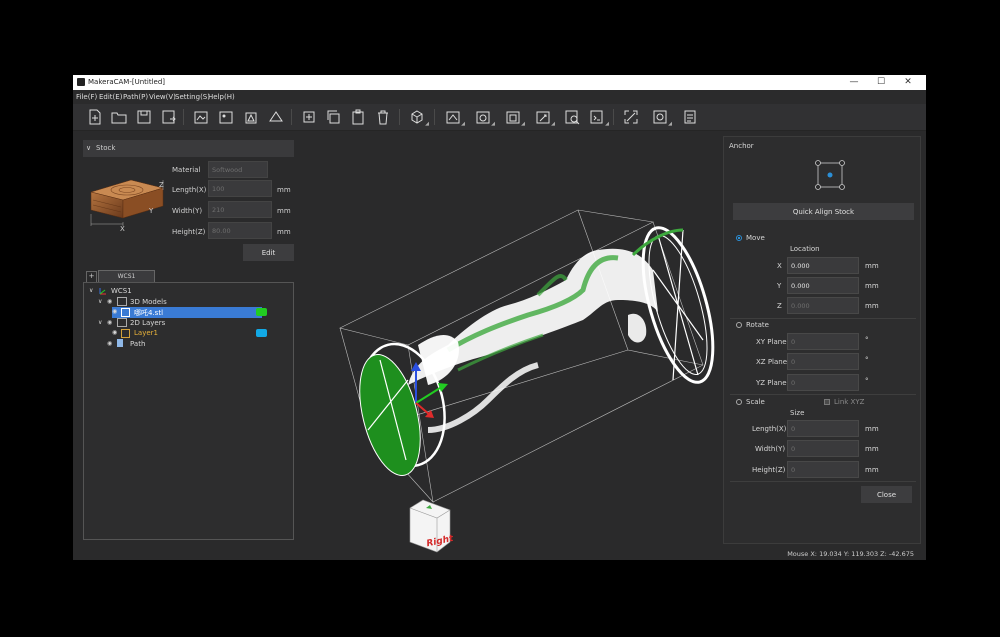  I want to click on title-bar: MakeraCAM-[Untitled] — ☐ ✕, so click(499, 82).